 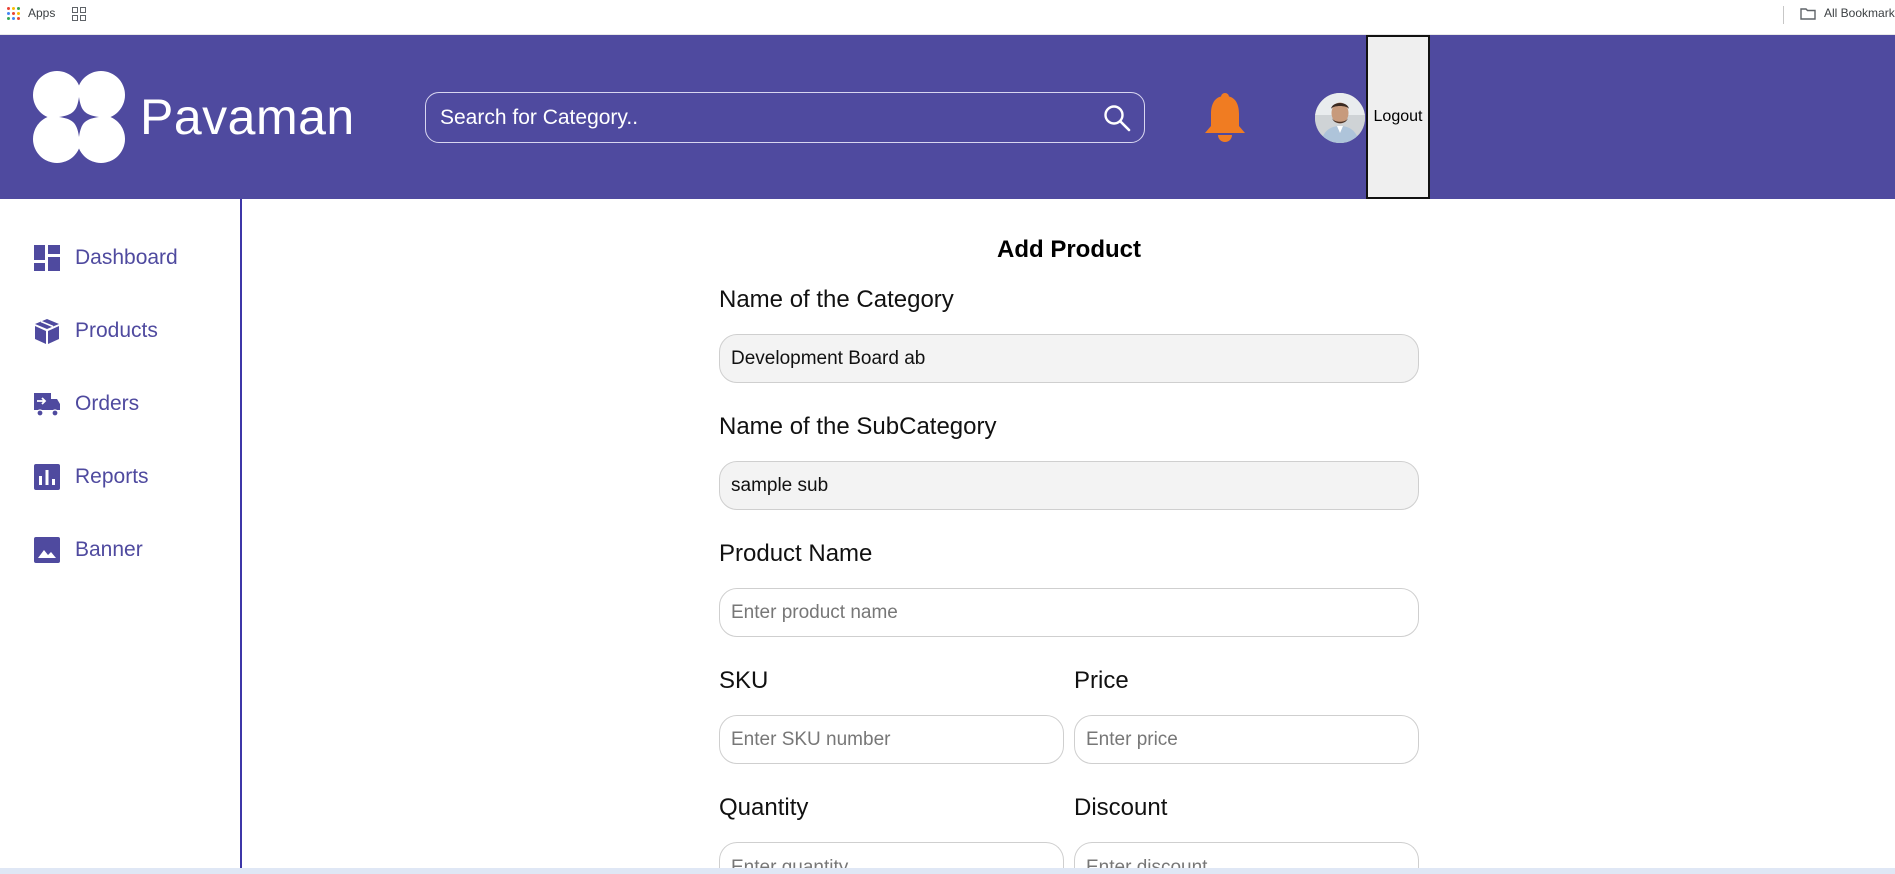 I want to click on search-box, so click(x=785, y=117).